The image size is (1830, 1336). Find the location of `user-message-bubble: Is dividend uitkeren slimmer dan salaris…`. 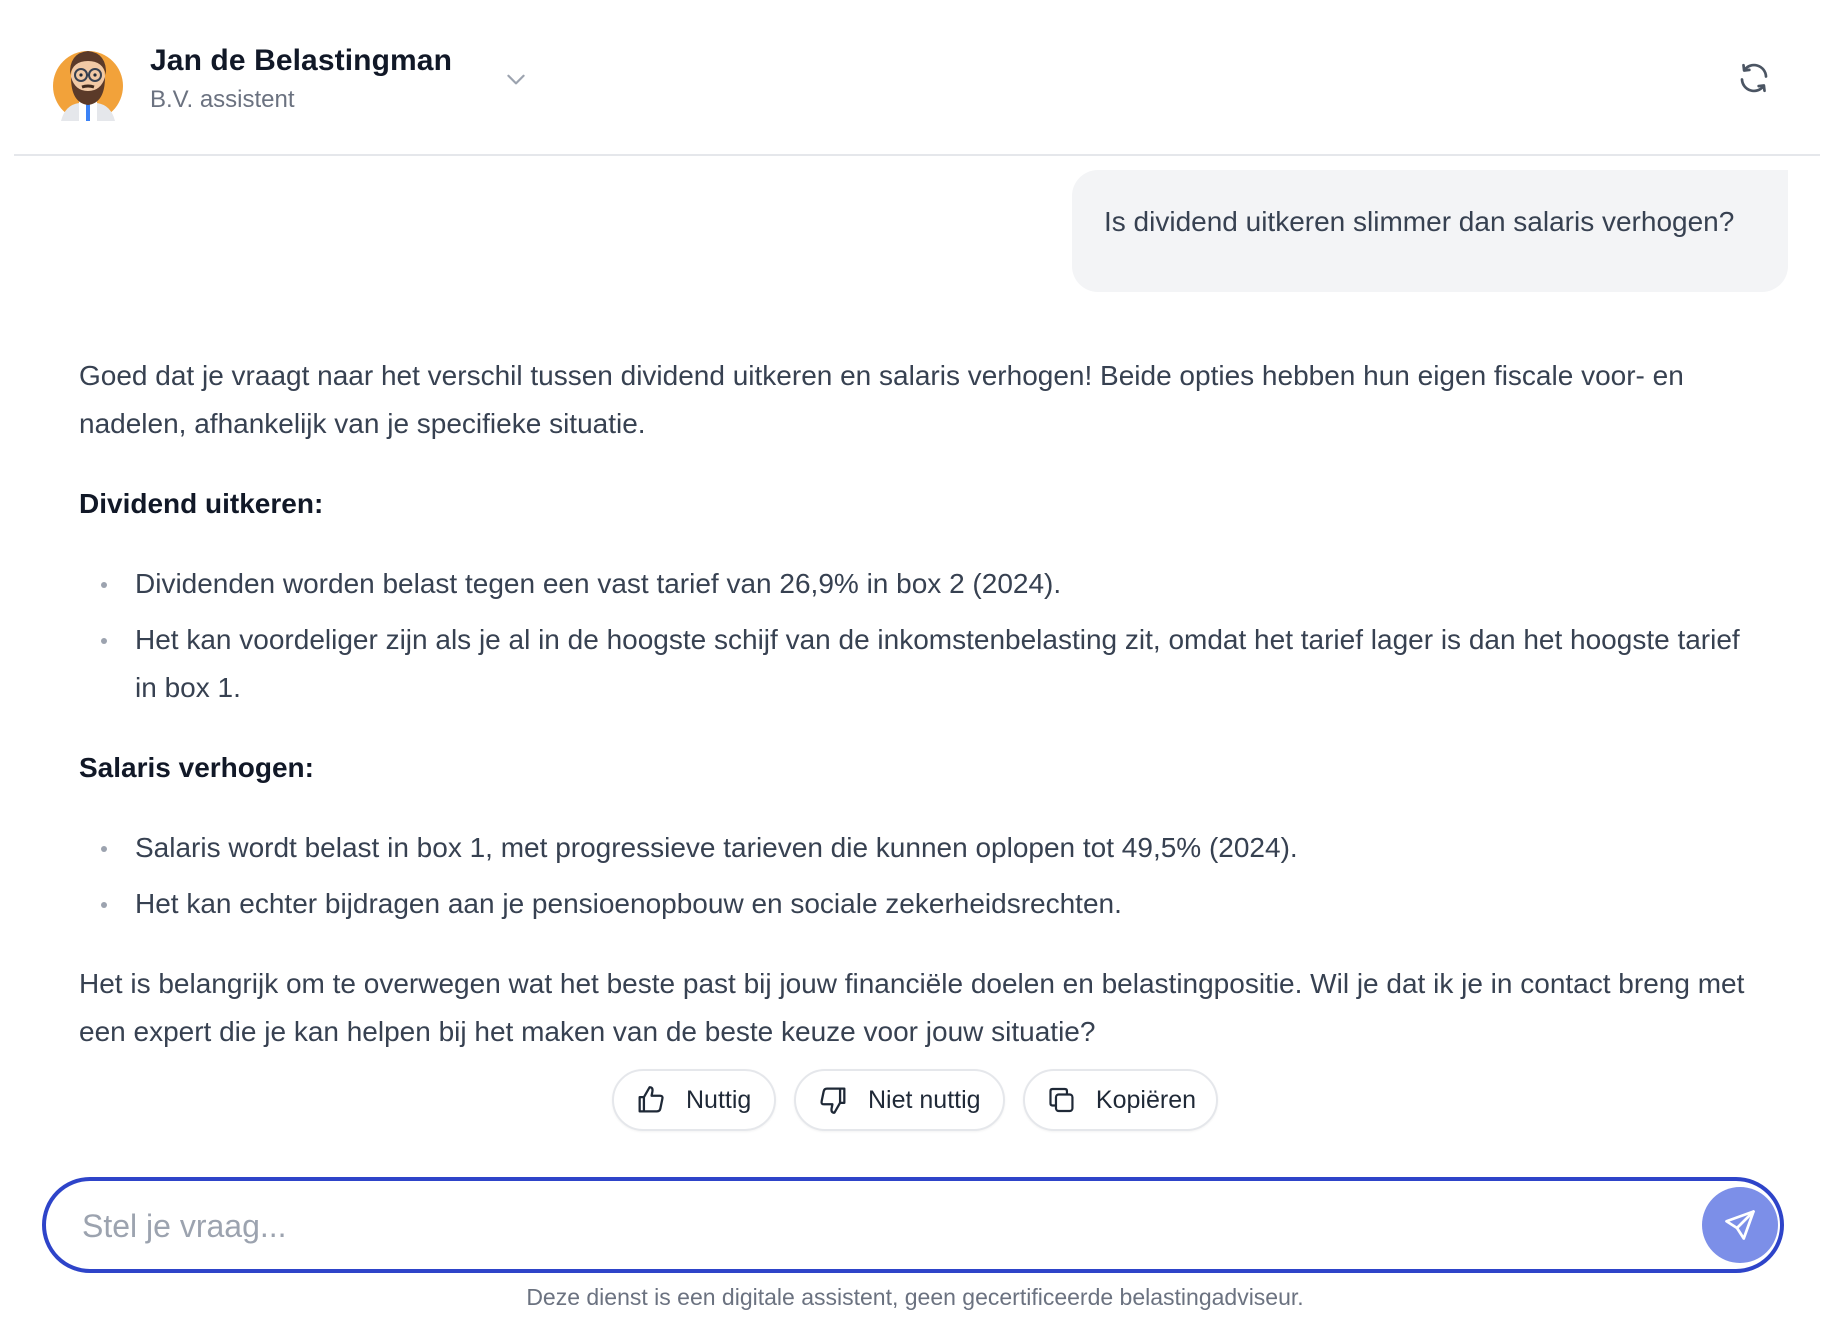

user-message-bubble: Is dividend uitkeren slimmer dan salaris… is located at coordinates (1430, 231).